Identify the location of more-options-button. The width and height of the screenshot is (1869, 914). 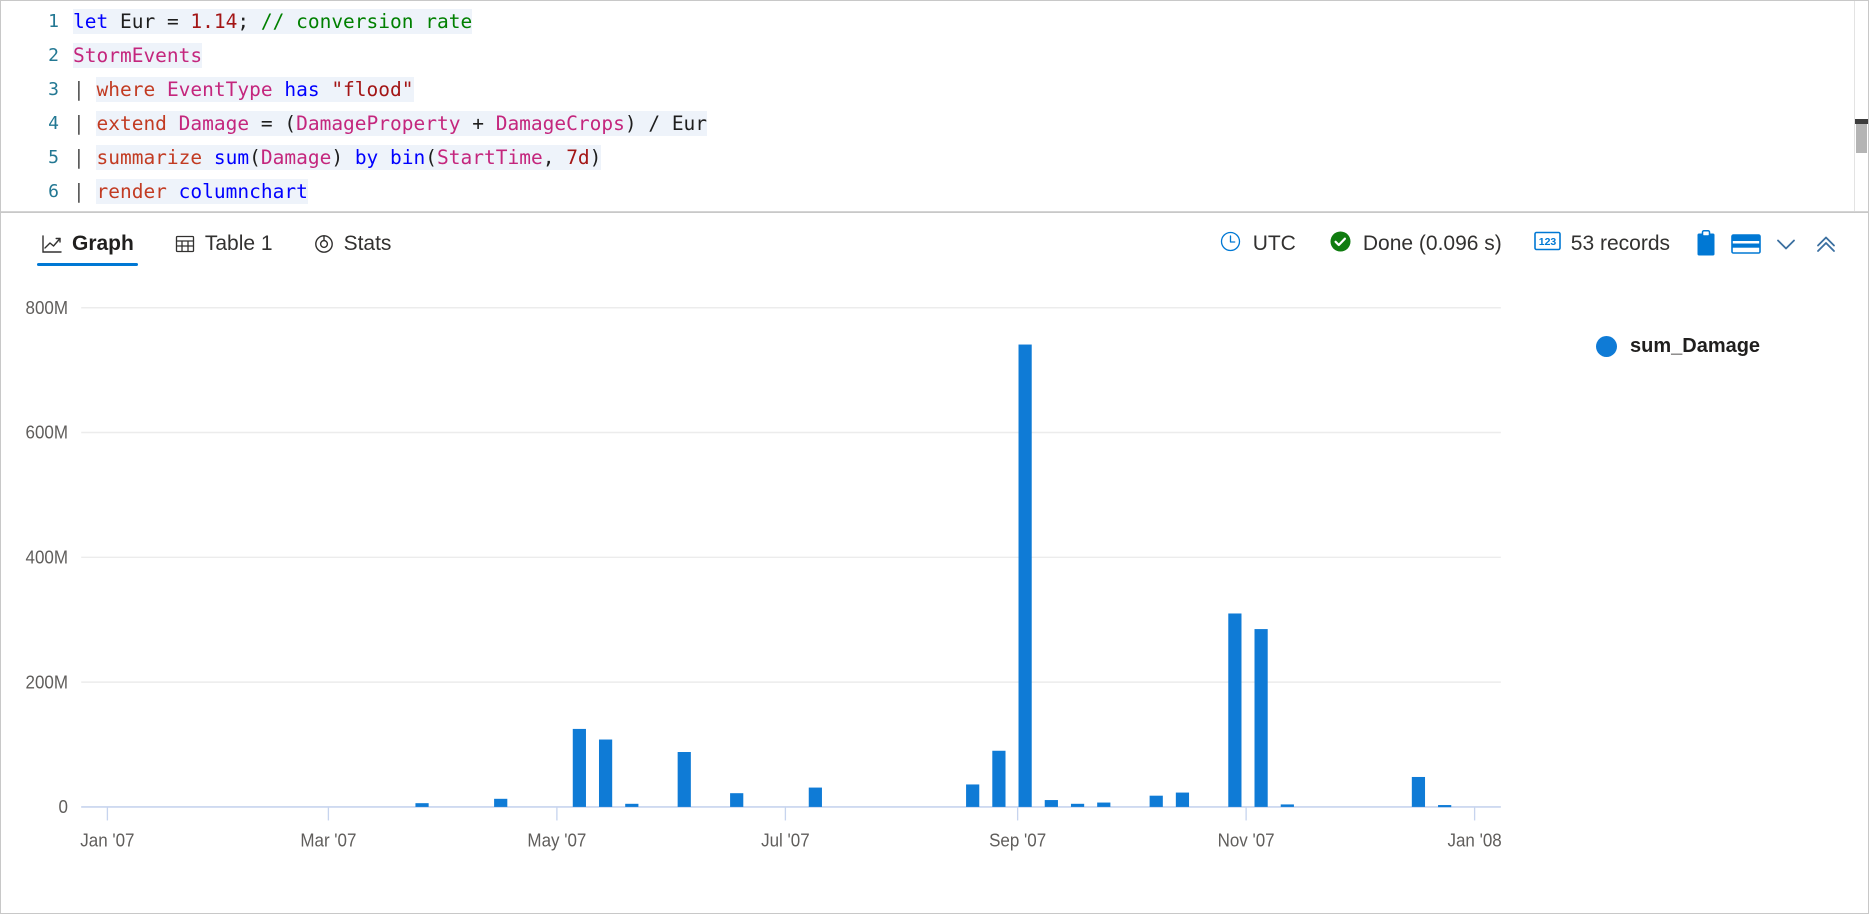
(1786, 244).